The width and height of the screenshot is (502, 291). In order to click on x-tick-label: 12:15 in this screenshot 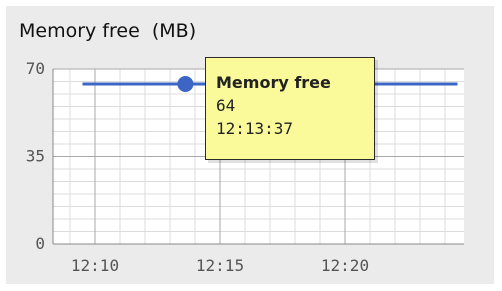, I will do `click(220, 265)`.